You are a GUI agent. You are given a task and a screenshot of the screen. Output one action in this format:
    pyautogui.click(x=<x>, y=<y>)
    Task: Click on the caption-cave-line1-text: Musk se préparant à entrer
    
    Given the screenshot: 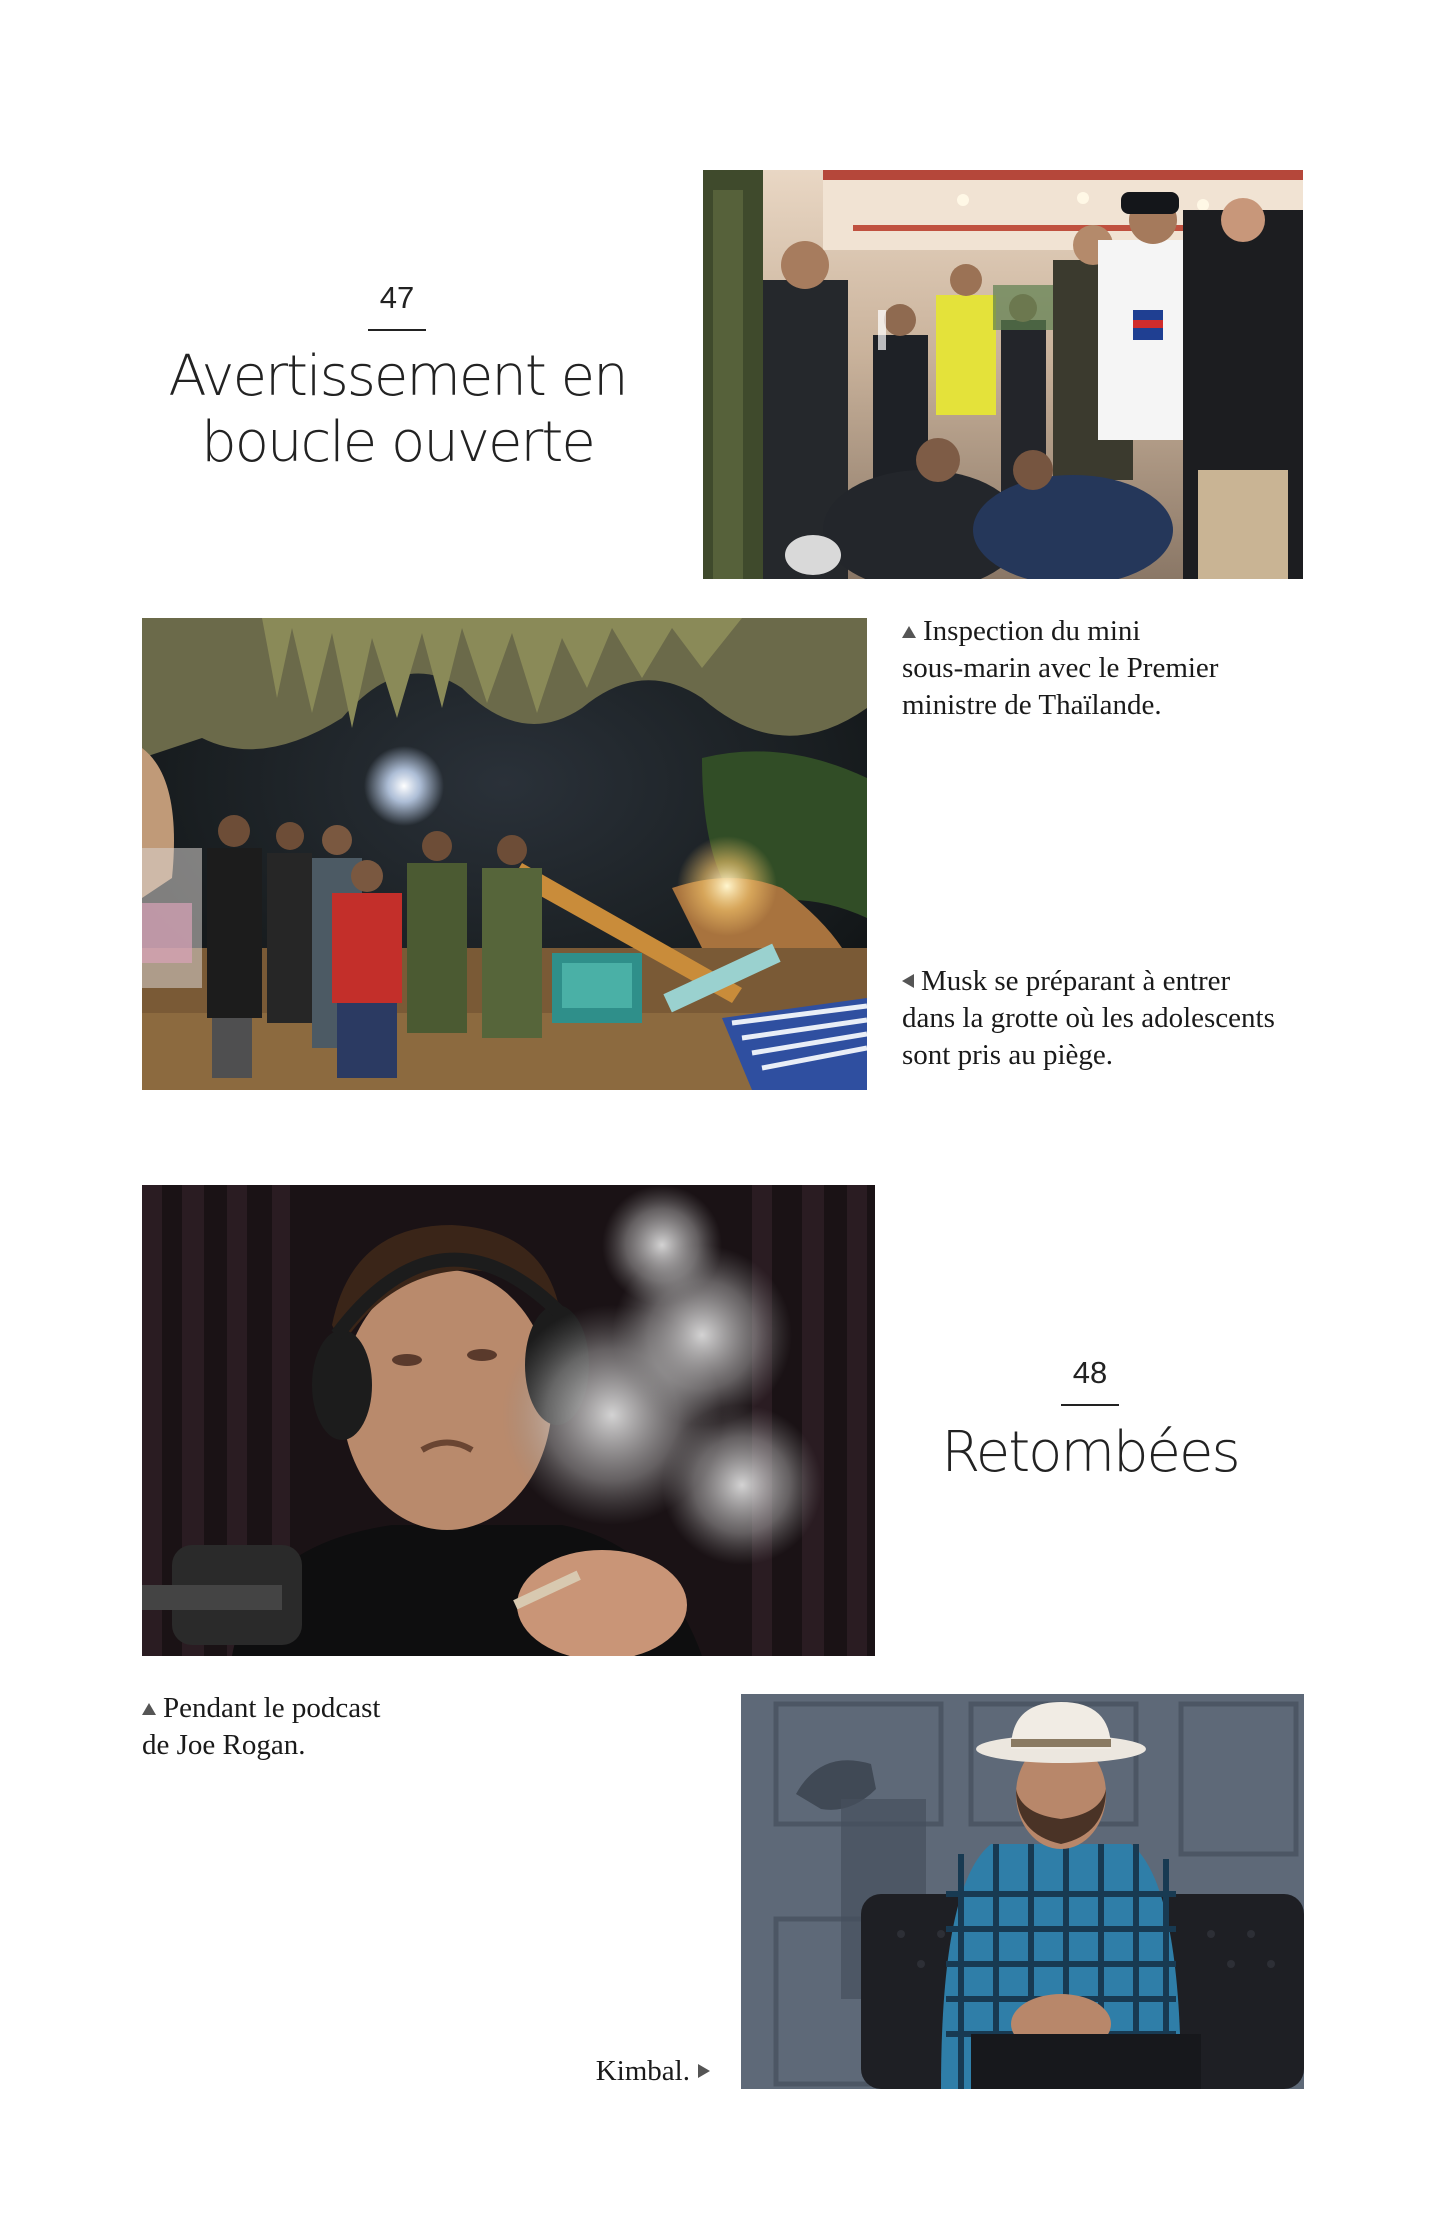 What is the action you would take?
    pyautogui.click(x=1076, y=981)
    